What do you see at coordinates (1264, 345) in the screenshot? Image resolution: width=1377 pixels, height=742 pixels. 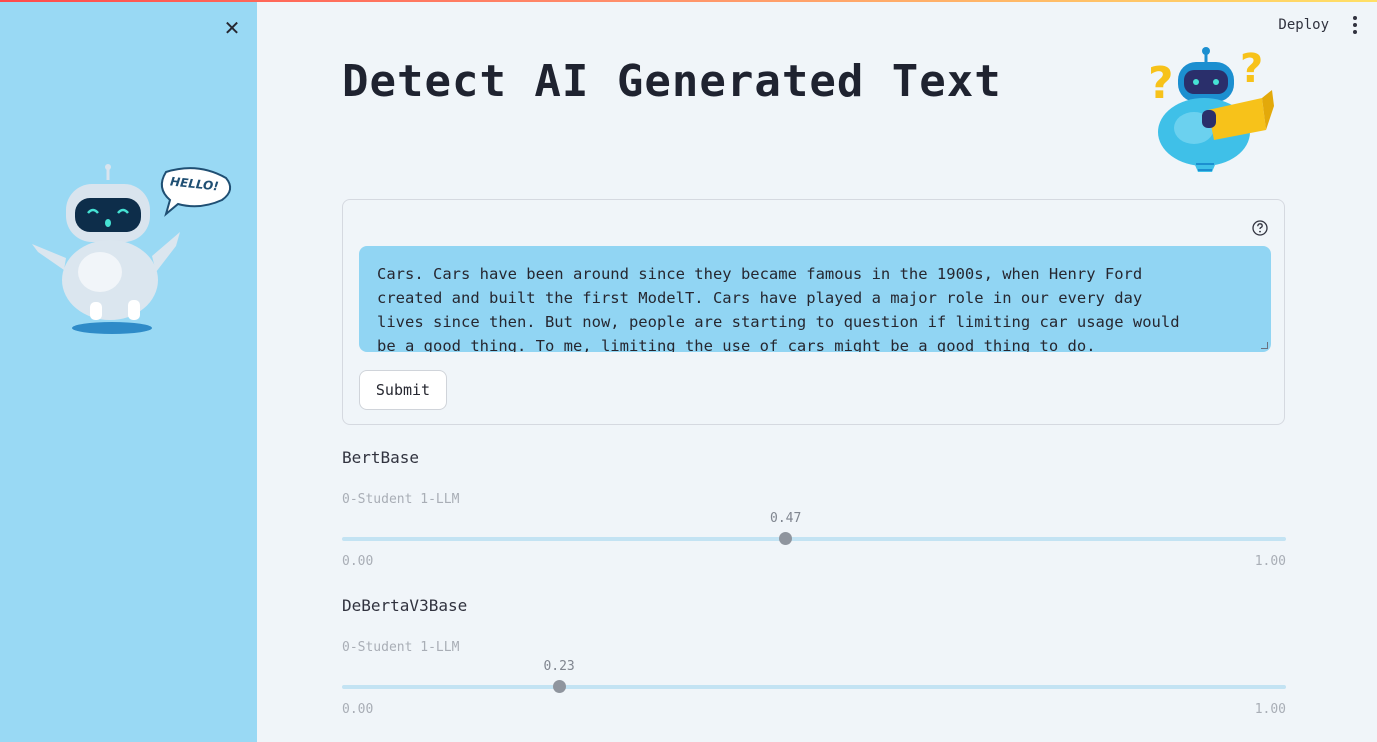 I see `resize-handle` at bounding box center [1264, 345].